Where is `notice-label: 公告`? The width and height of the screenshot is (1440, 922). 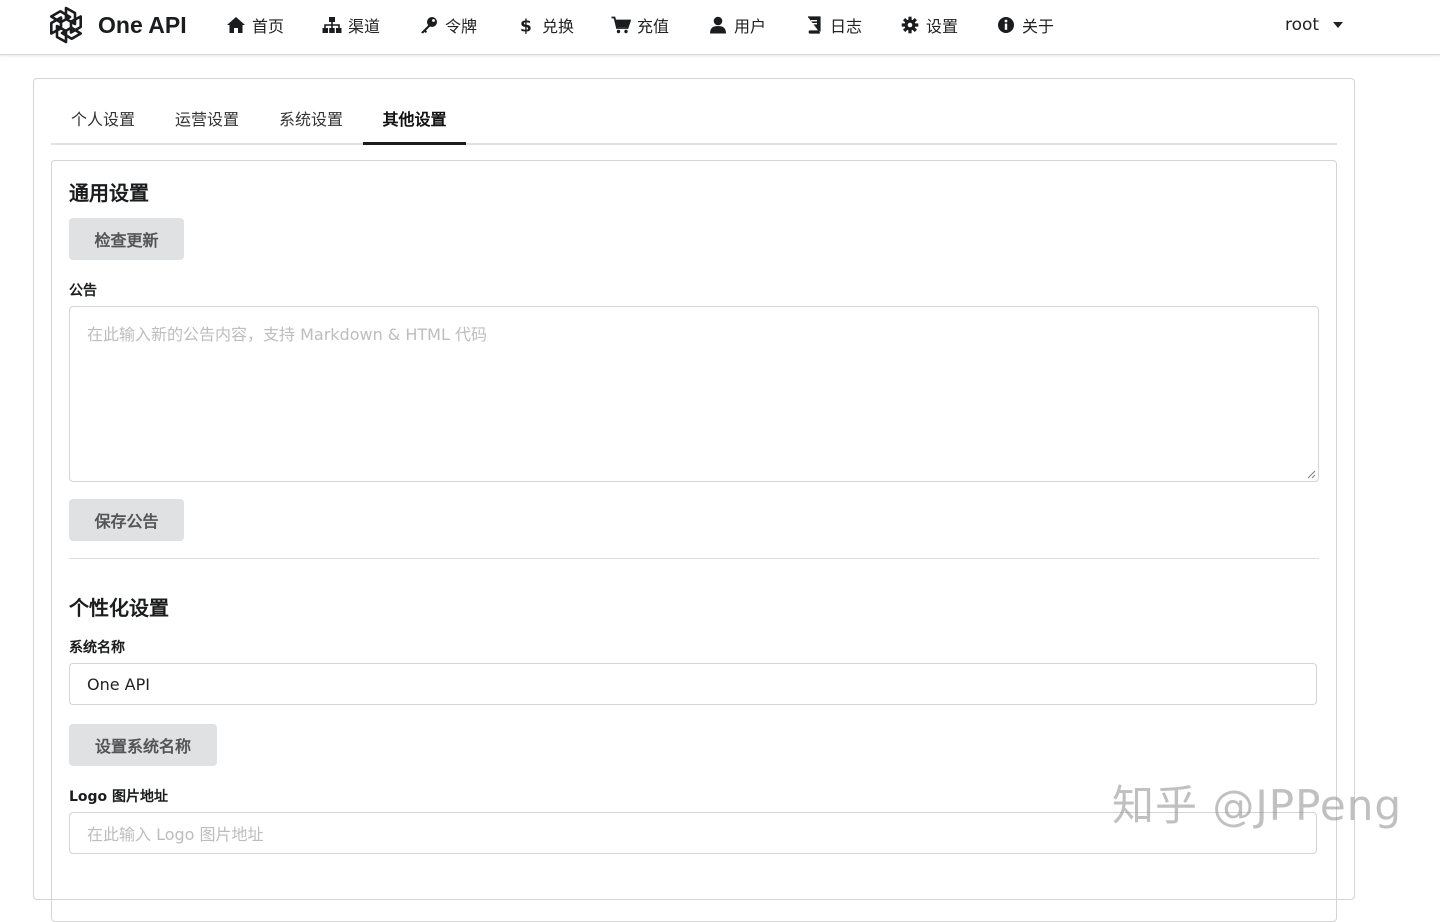
notice-label: 公告 is located at coordinates (83, 291).